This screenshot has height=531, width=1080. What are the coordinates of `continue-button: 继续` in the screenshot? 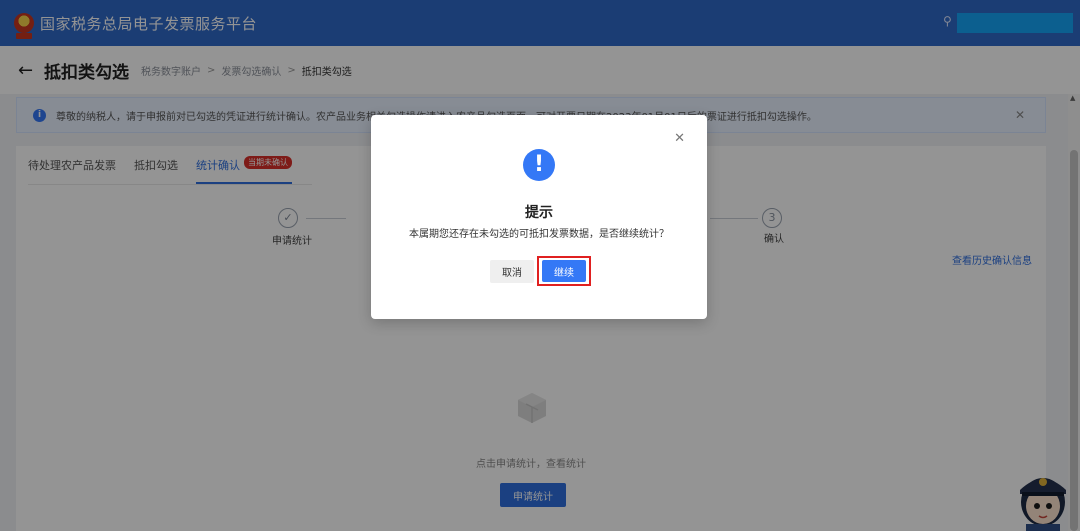 It's located at (564, 271).